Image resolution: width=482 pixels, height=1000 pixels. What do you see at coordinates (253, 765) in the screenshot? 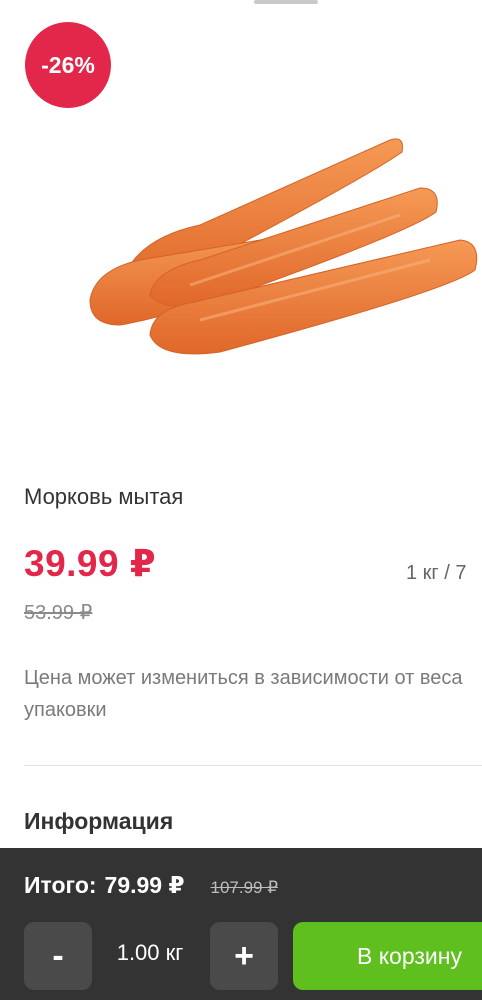
I see `divider` at bounding box center [253, 765].